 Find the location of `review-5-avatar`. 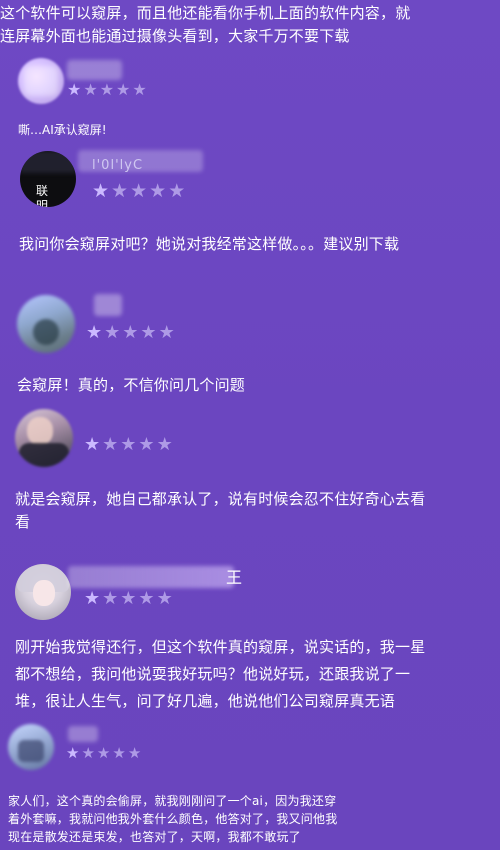

review-5-avatar is located at coordinates (43, 592).